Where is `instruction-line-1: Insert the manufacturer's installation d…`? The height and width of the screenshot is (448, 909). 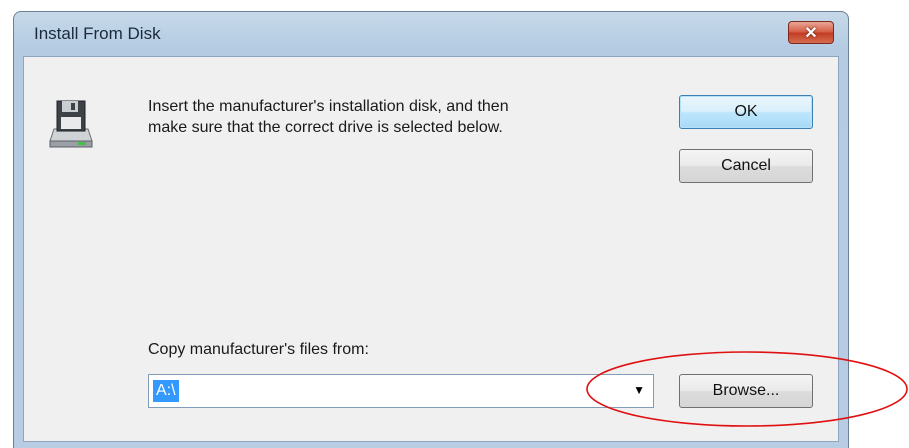
instruction-line-1: Insert the manufacturer's installation d… is located at coordinates (328, 106).